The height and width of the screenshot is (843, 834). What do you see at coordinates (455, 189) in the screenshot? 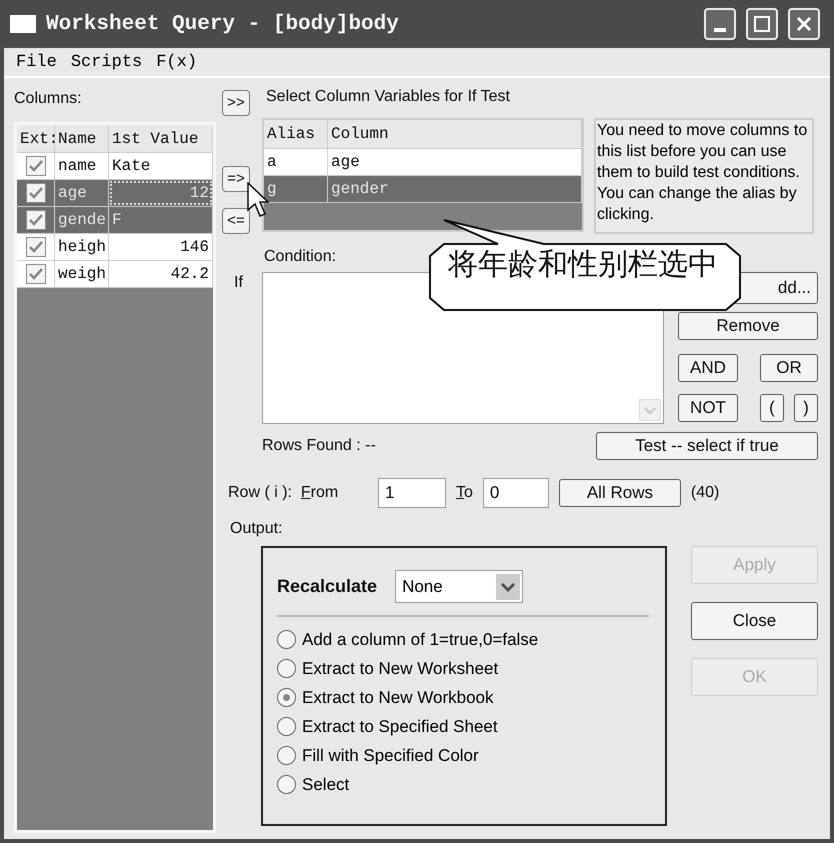
I see `table-cell: gender` at bounding box center [455, 189].